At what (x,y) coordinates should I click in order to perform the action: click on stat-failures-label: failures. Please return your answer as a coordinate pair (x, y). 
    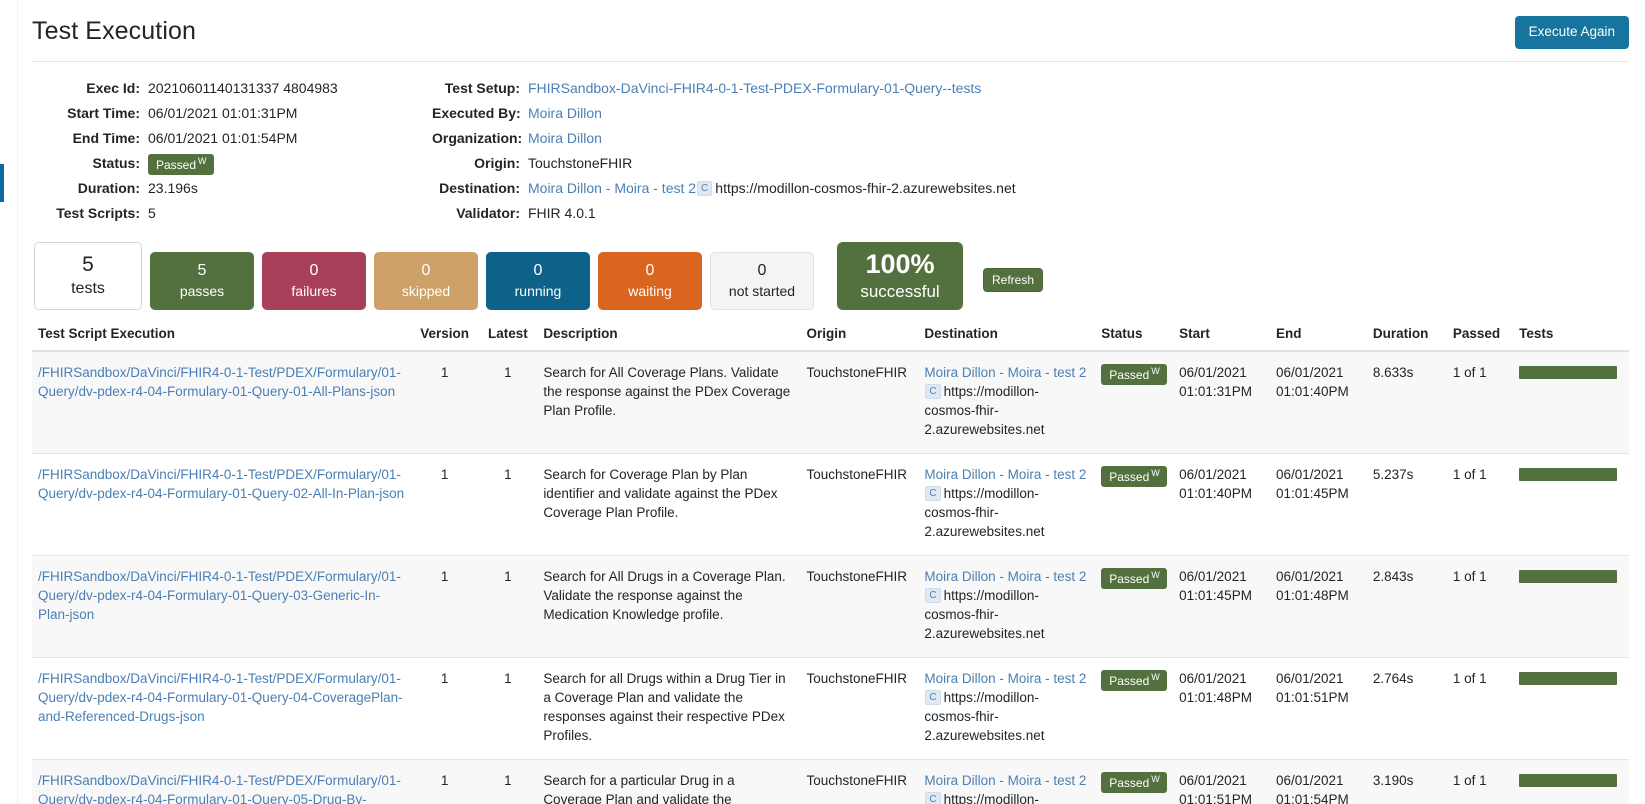
    Looking at the image, I should click on (314, 290).